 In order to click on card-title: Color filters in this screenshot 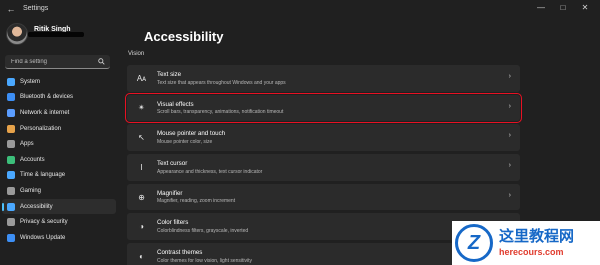, I will do `click(173, 223)`.